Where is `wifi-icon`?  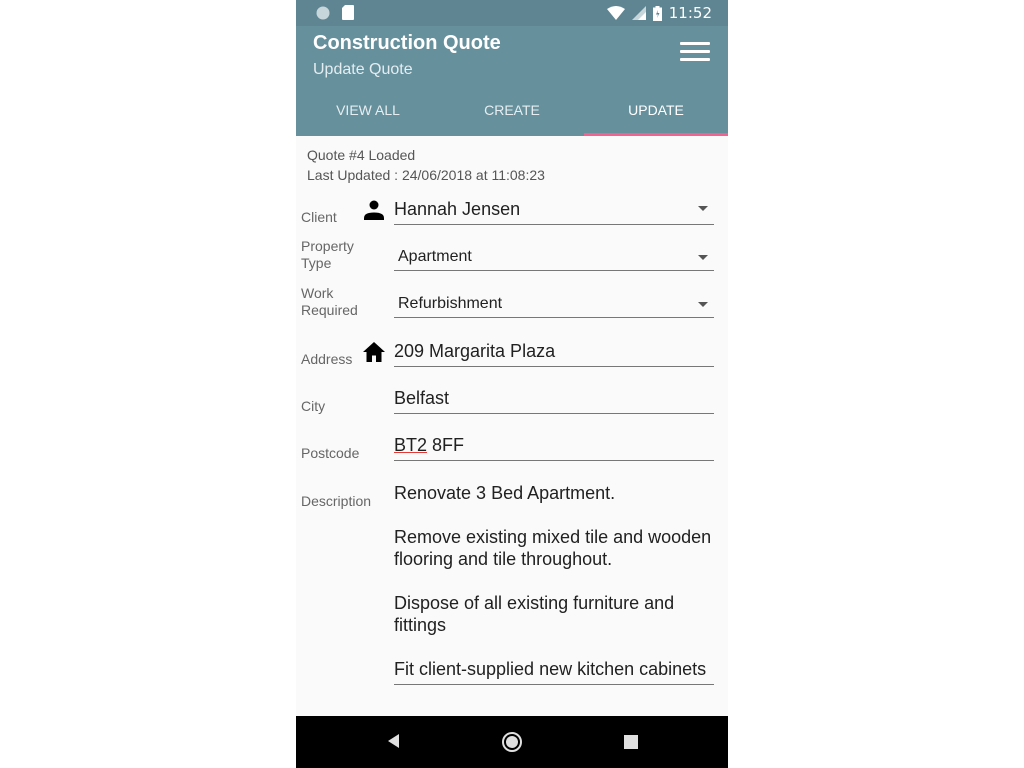
wifi-icon is located at coordinates (615, 13).